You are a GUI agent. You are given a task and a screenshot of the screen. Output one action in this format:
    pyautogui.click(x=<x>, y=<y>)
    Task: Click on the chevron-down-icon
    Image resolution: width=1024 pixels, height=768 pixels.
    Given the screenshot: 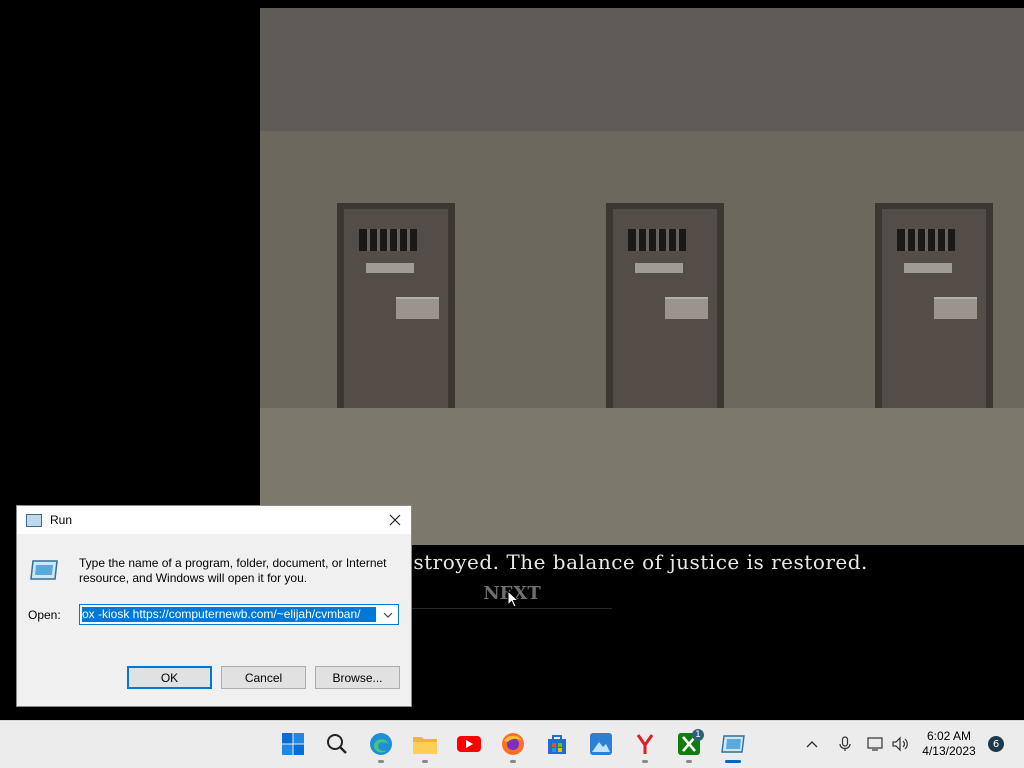 What is the action you would take?
    pyautogui.click(x=388, y=615)
    